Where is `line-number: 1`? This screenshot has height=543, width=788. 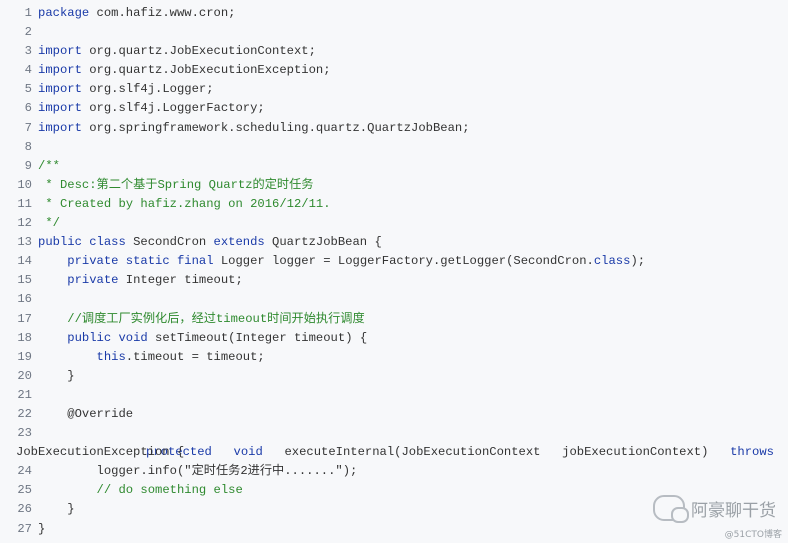
line-number: 1 is located at coordinates (28, 13).